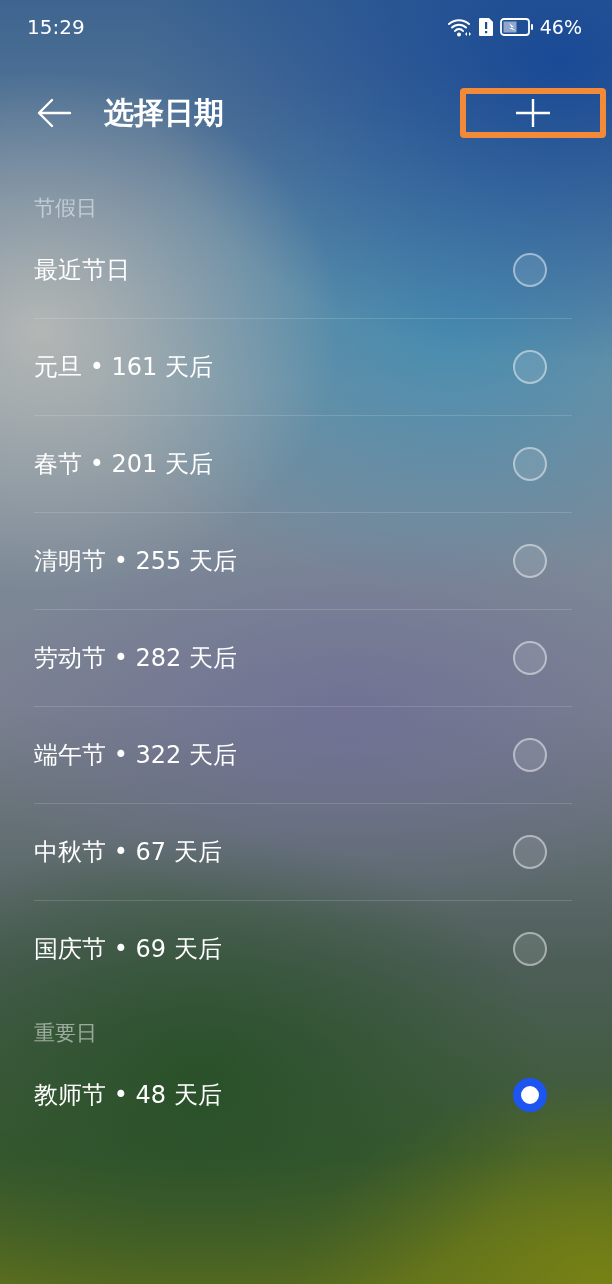 The height and width of the screenshot is (1284, 612). I want to click on date-option: 春节 • 201 天后, so click(123, 464).